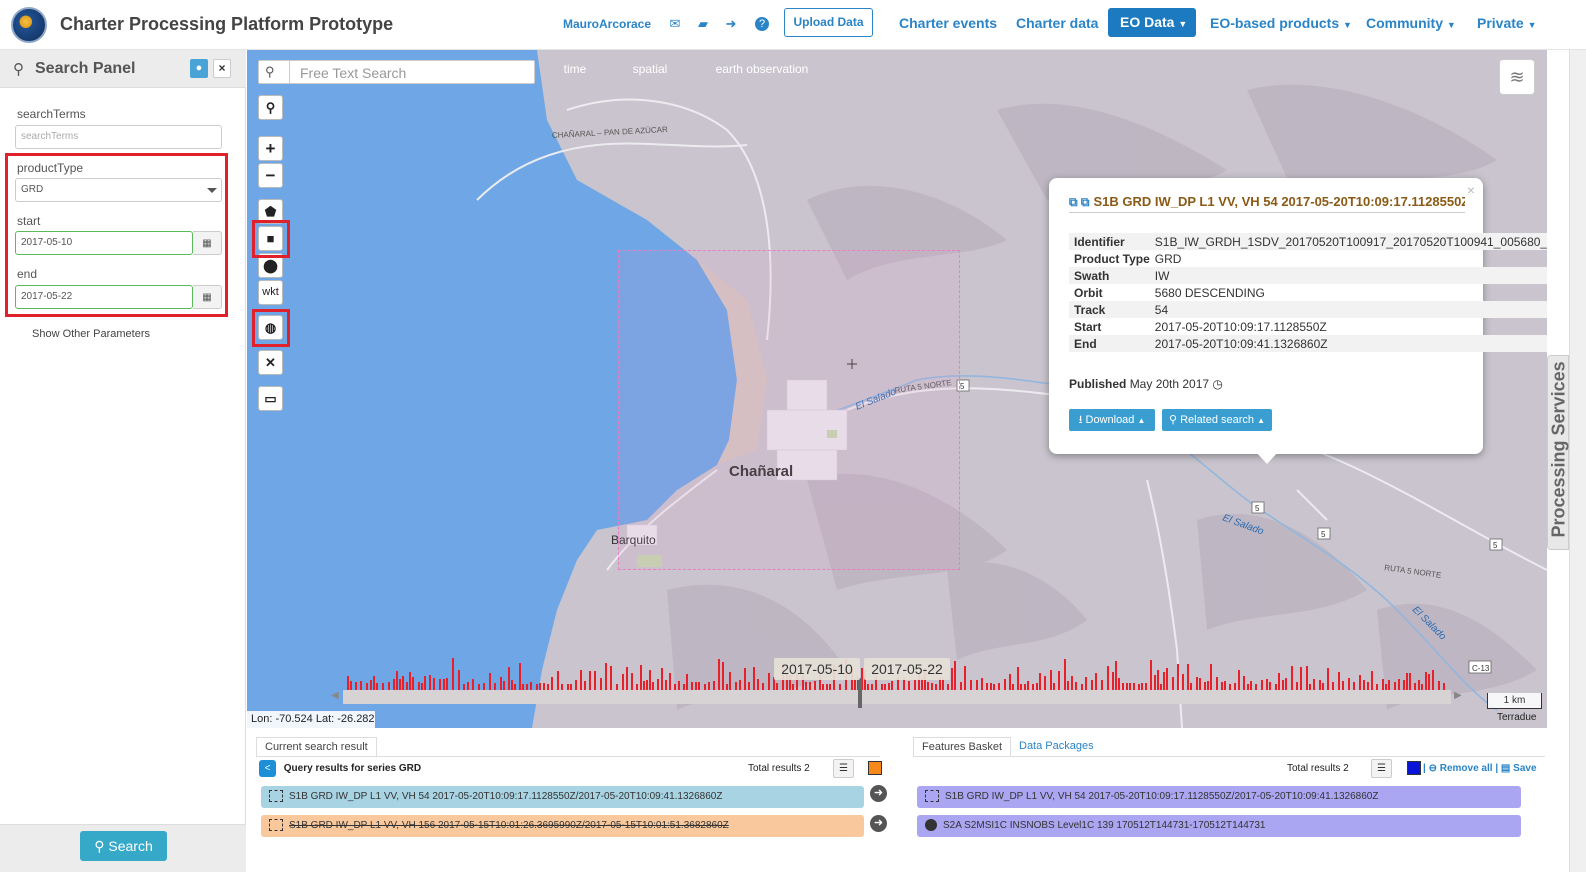  Describe the element at coordinates (289, 72) in the screenshot. I see `divider` at that location.